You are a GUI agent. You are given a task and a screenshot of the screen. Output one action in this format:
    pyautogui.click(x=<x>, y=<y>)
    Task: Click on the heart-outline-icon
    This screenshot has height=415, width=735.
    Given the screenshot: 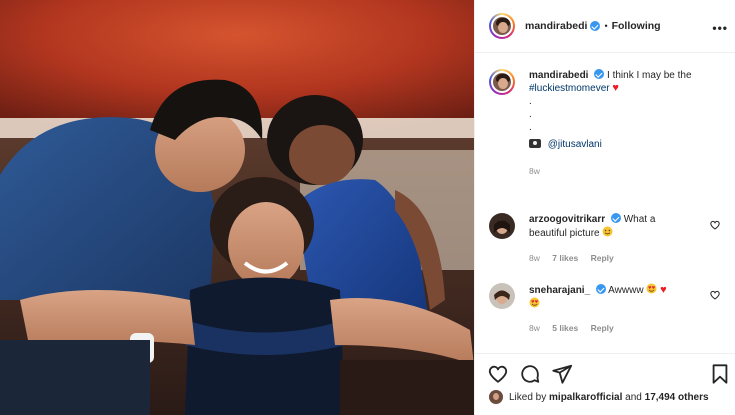 What is the action you would take?
    pyautogui.click(x=498, y=374)
    